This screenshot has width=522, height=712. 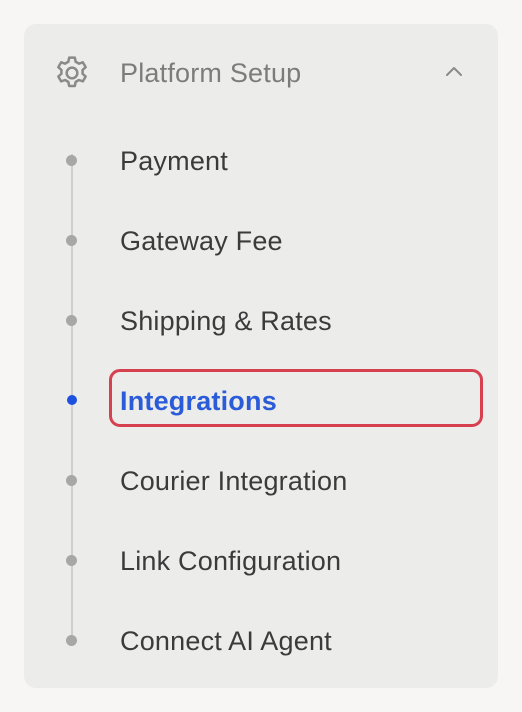 What do you see at coordinates (198, 401) in the screenshot?
I see `nav-item-label-active: Integrations` at bounding box center [198, 401].